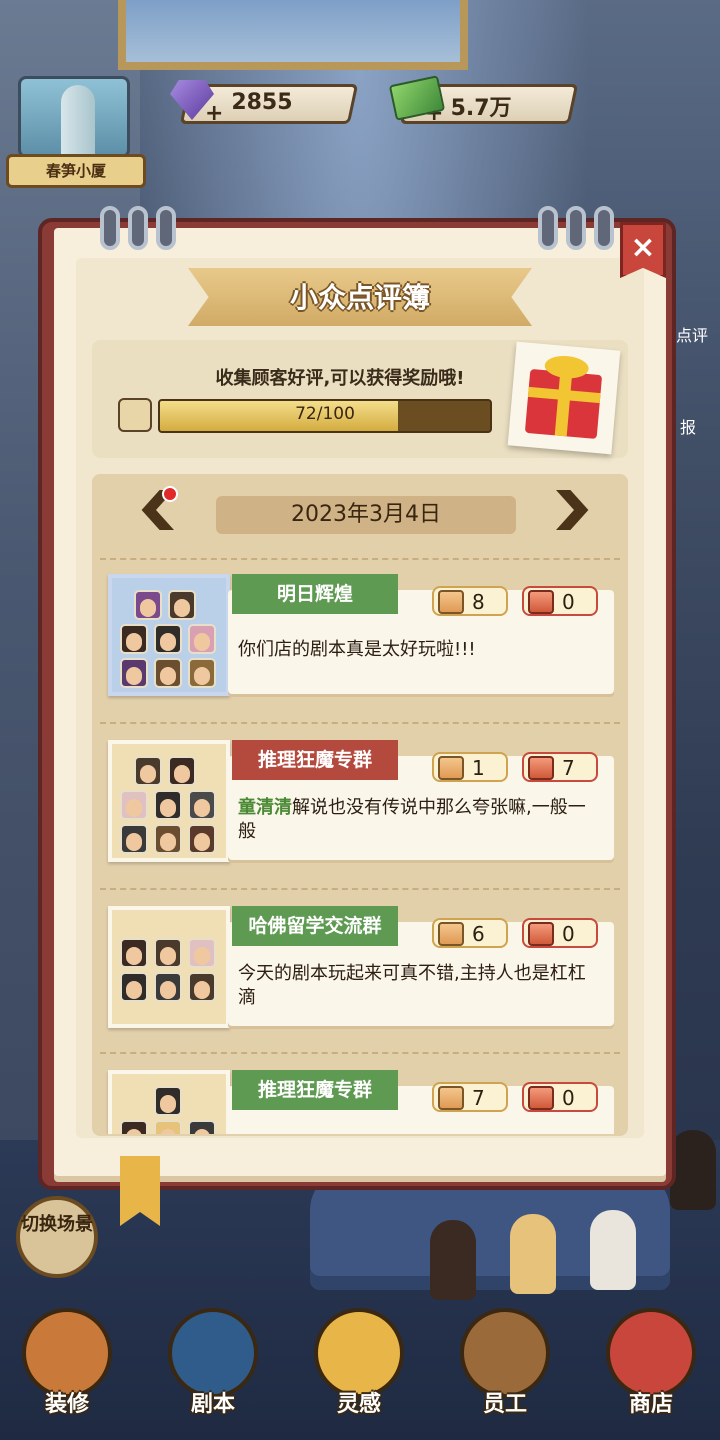 The height and width of the screenshot is (1440, 720). What do you see at coordinates (262, 102) in the screenshot?
I see `gem-value: 2855` at bounding box center [262, 102].